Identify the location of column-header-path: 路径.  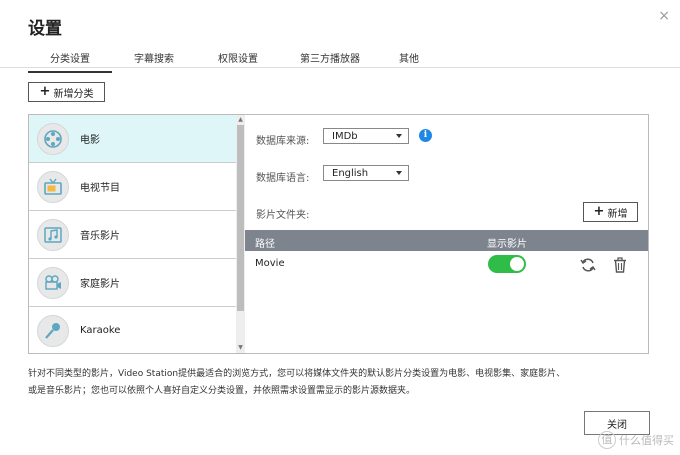
(265, 244).